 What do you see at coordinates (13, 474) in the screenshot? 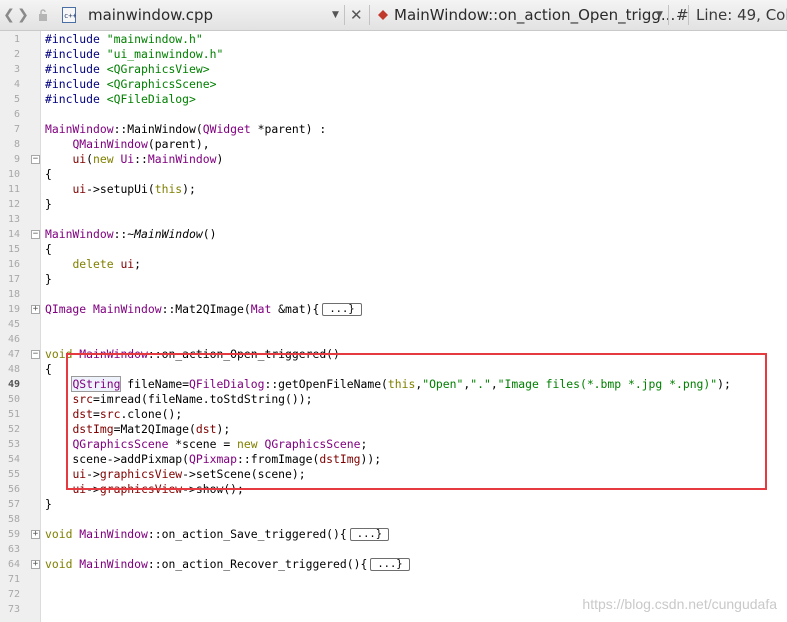
I see `line-number: 55` at bounding box center [13, 474].